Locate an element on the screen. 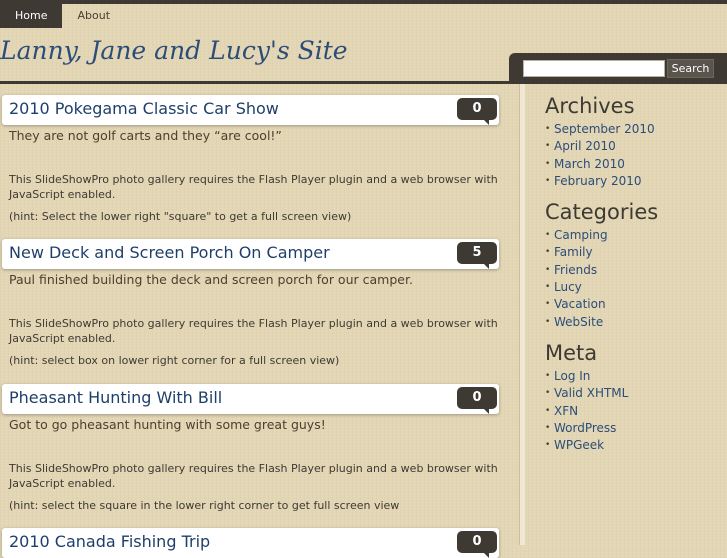 This screenshot has height=558, width=727. meta-link: XFN is located at coordinates (566, 411).